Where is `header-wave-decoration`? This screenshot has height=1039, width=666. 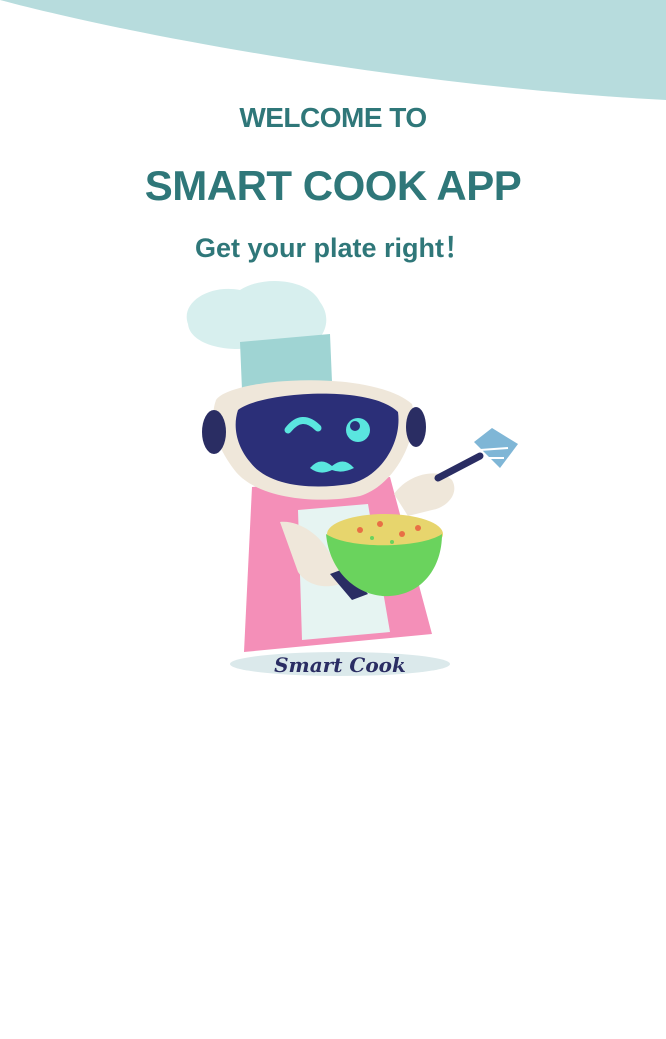 header-wave-decoration is located at coordinates (333, 50).